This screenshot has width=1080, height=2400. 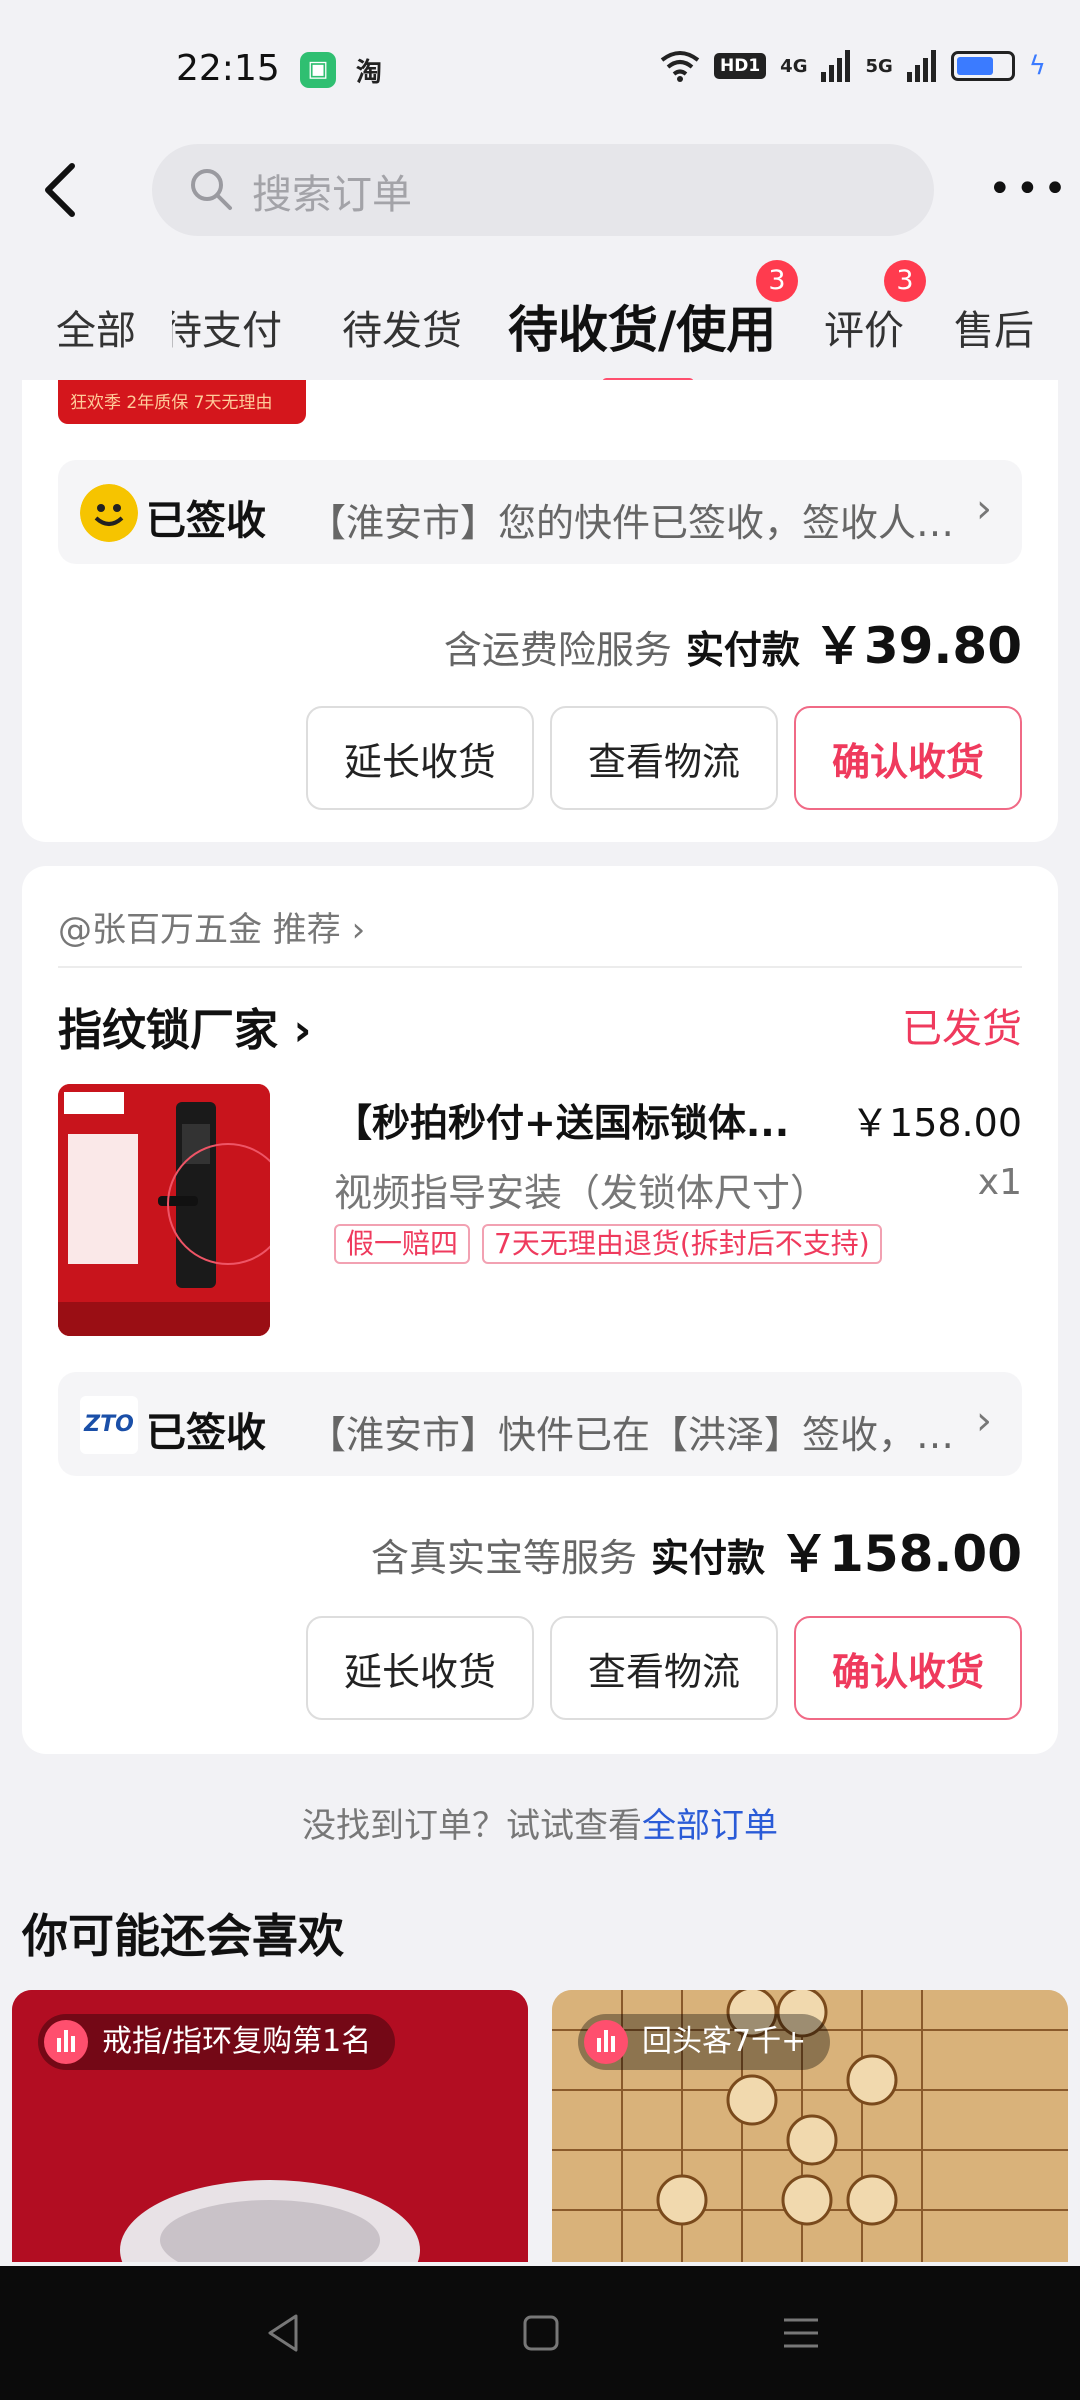 What do you see at coordinates (994, 327) in the screenshot?
I see `tab-after-sales: 售后` at bounding box center [994, 327].